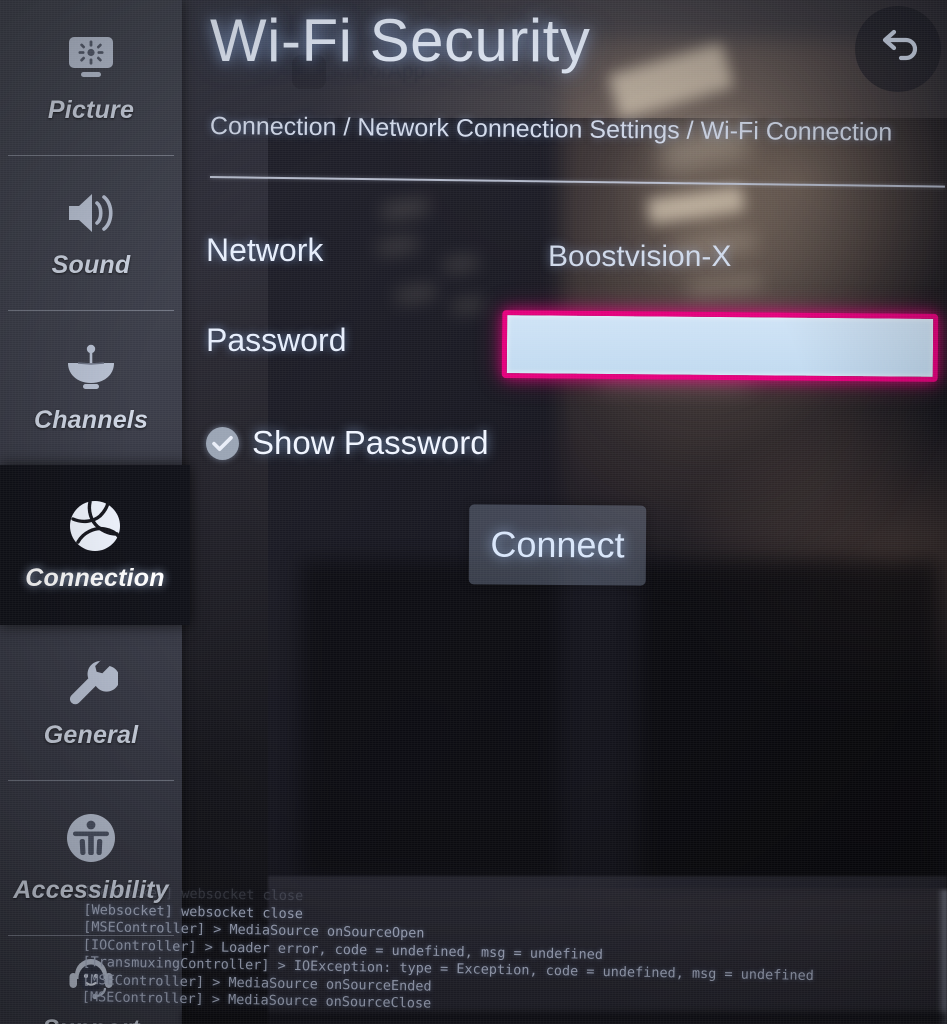 The image size is (947, 1024). Describe the element at coordinates (95, 526) in the screenshot. I see `connection-icon` at that location.